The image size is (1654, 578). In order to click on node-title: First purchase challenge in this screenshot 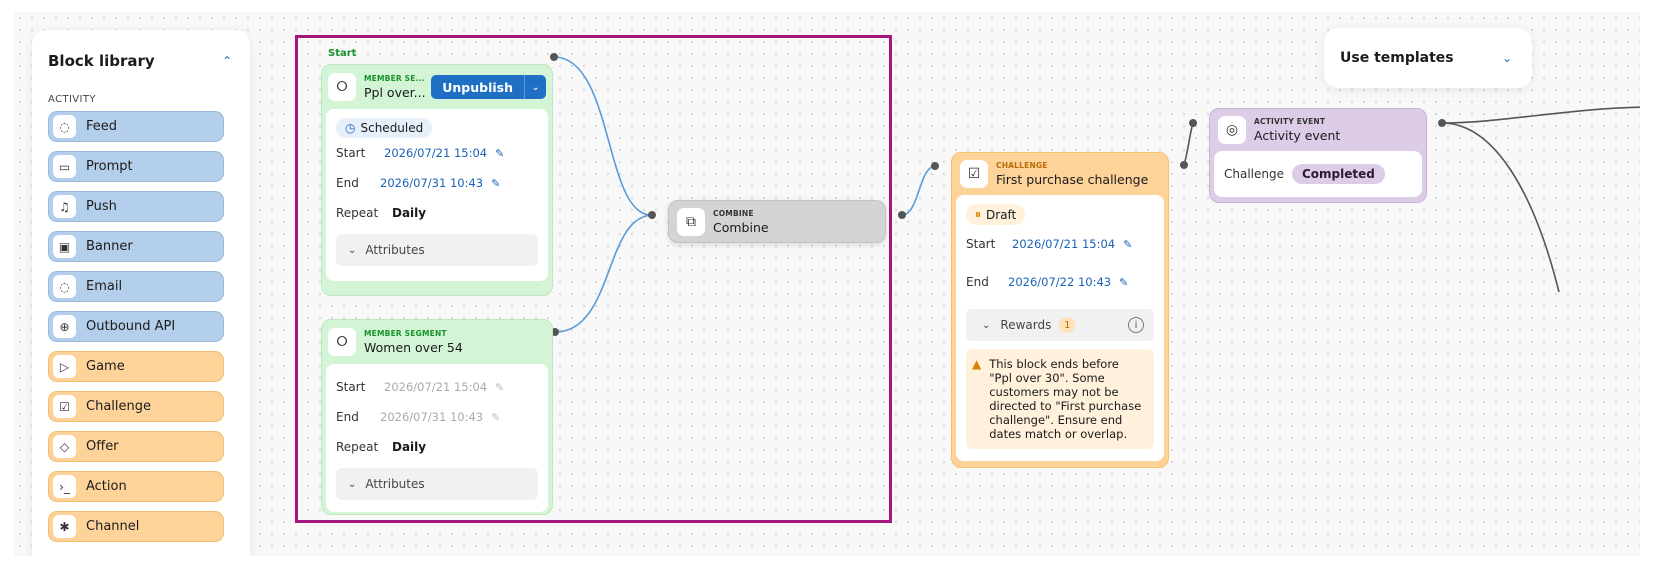, I will do `click(1072, 179)`.